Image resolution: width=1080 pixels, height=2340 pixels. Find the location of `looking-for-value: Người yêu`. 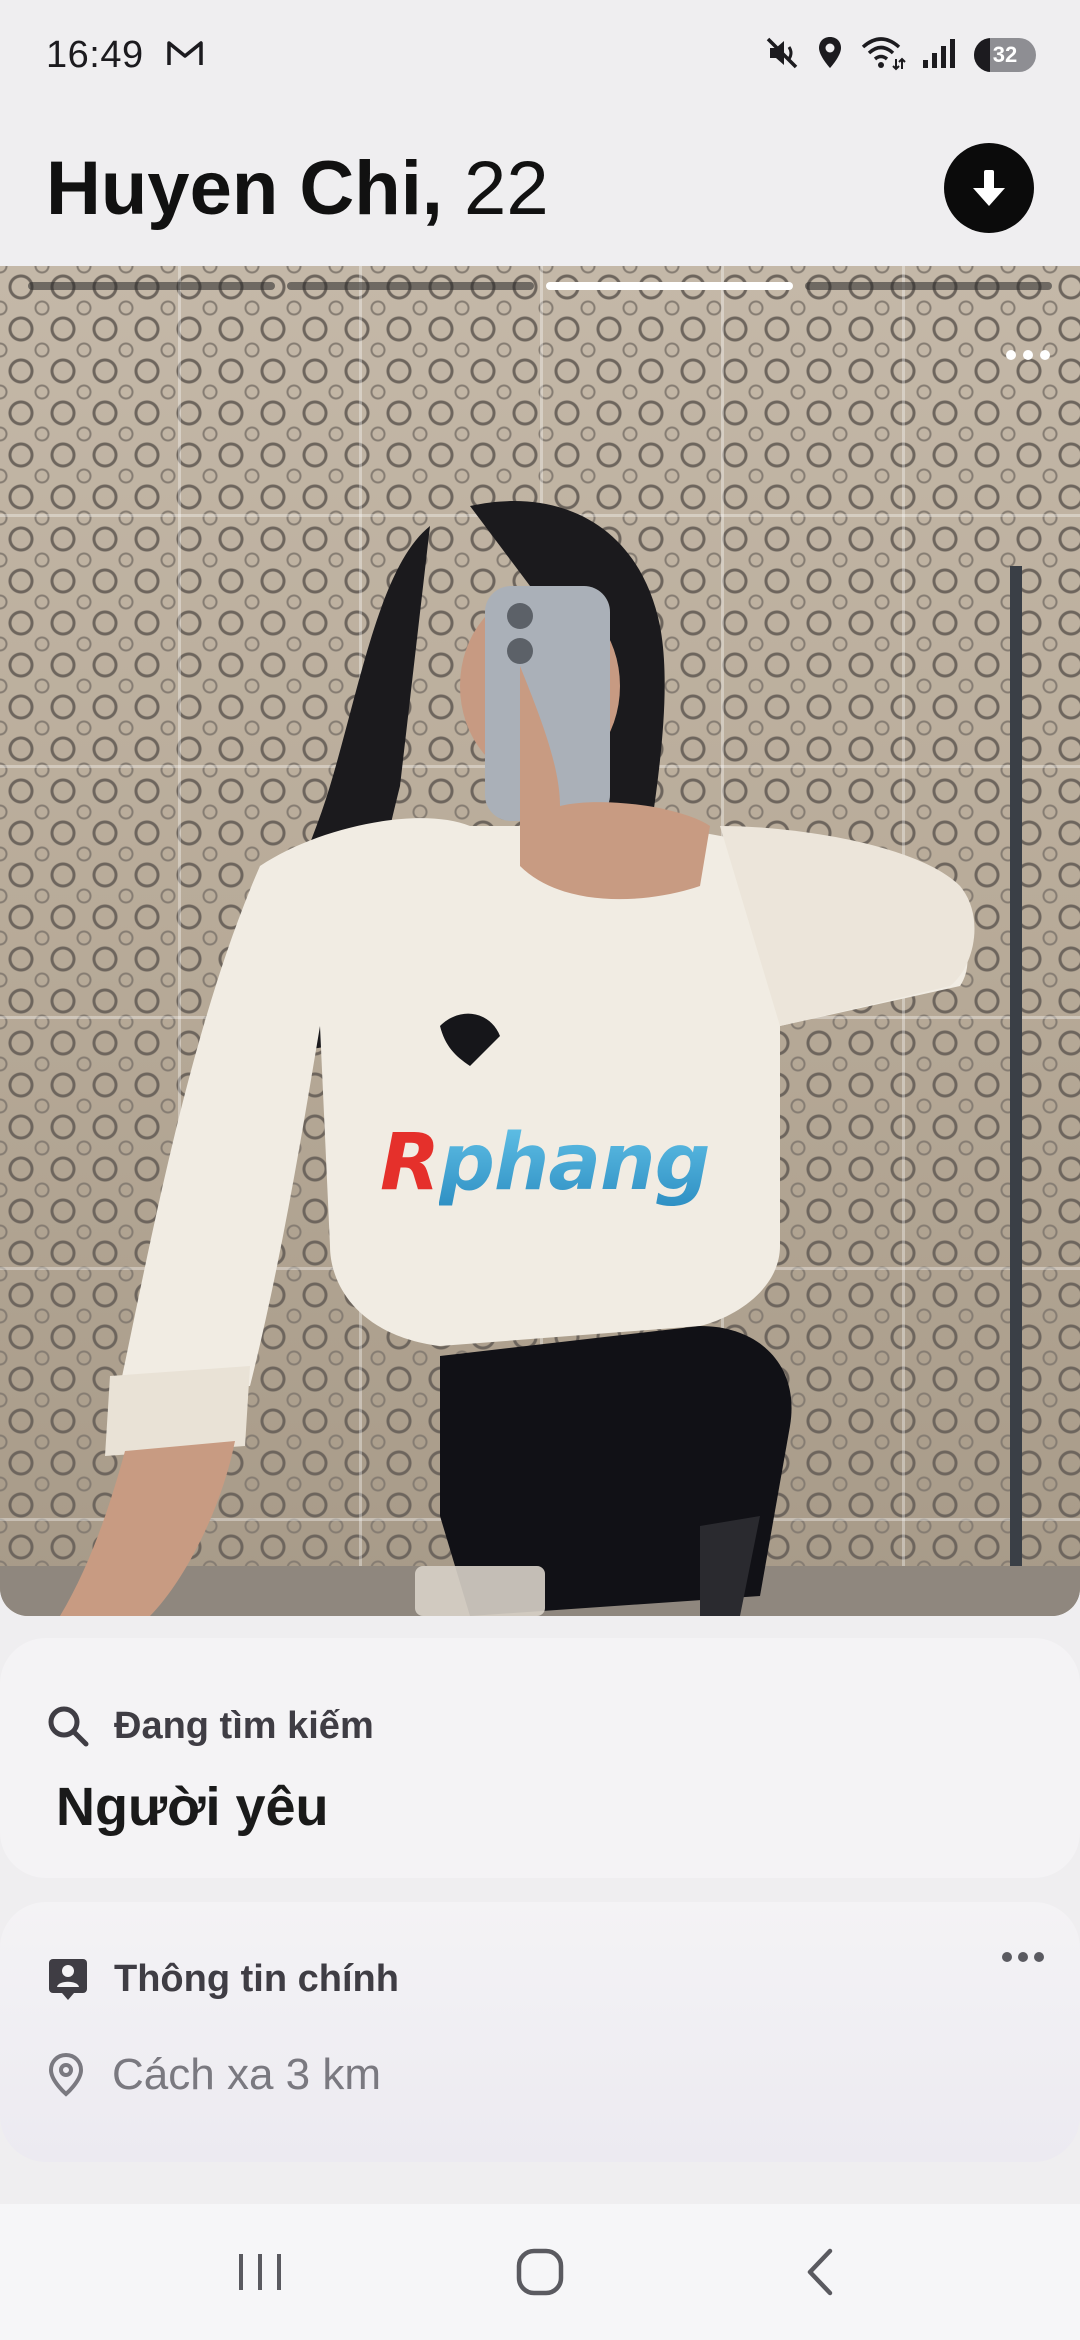

looking-for-value: Người yêu is located at coordinates (192, 1807).